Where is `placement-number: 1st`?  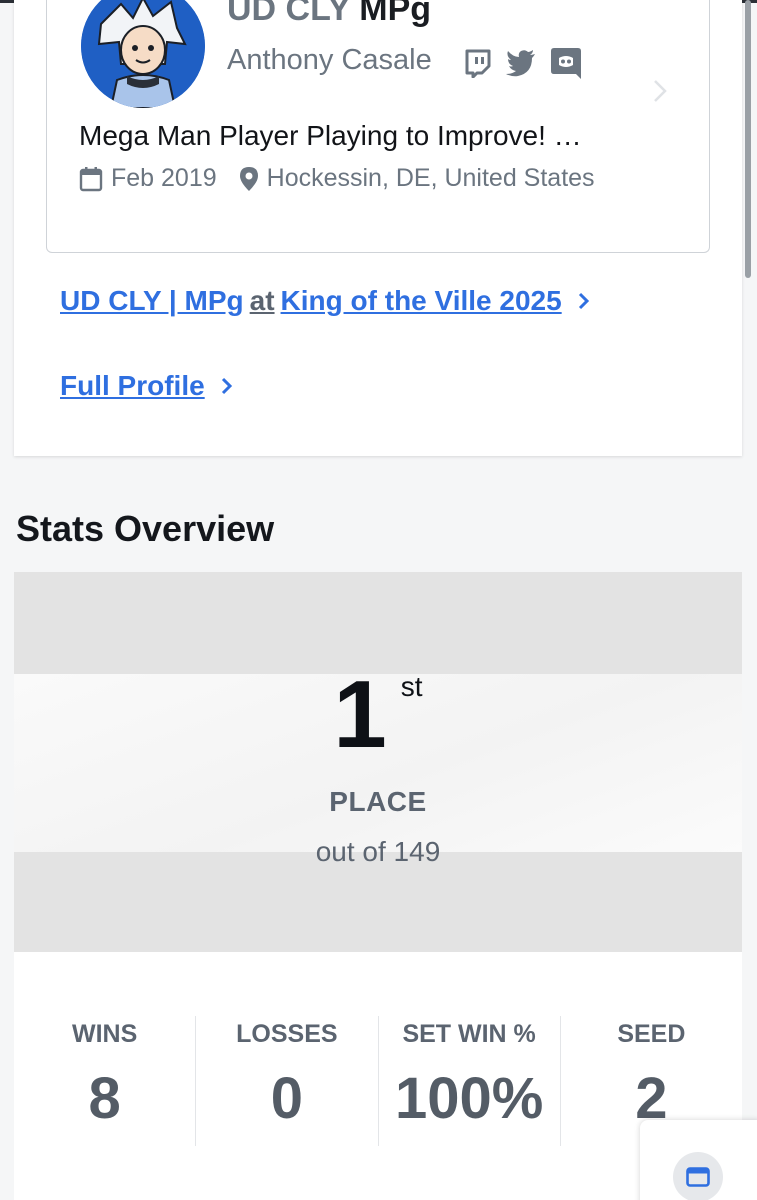 placement-number: 1st is located at coordinates (378, 715).